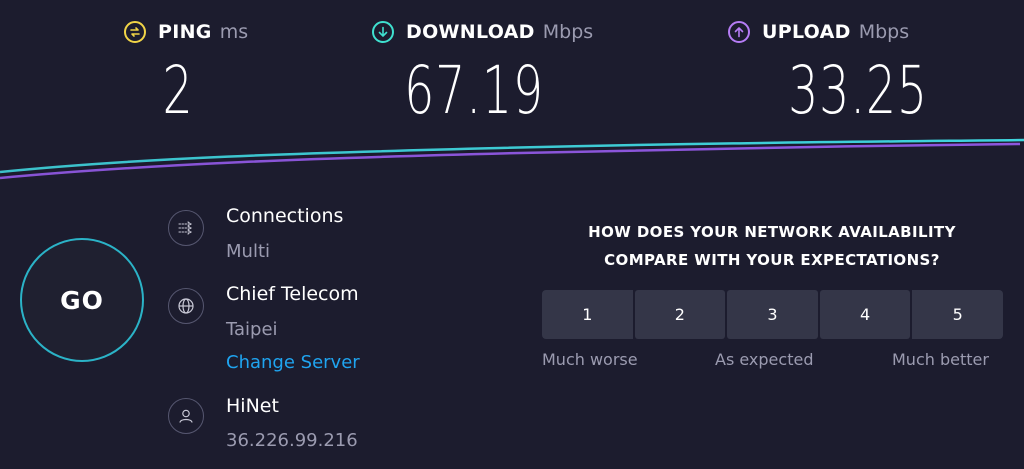 The height and width of the screenshot is (469, 1024). What do you see at coordinates (772, 260) in the screenshot?
I see `survey-question-line2: COMPARE WITH YOUR EXPECTATIONS?` at bounding box center [772, 260].